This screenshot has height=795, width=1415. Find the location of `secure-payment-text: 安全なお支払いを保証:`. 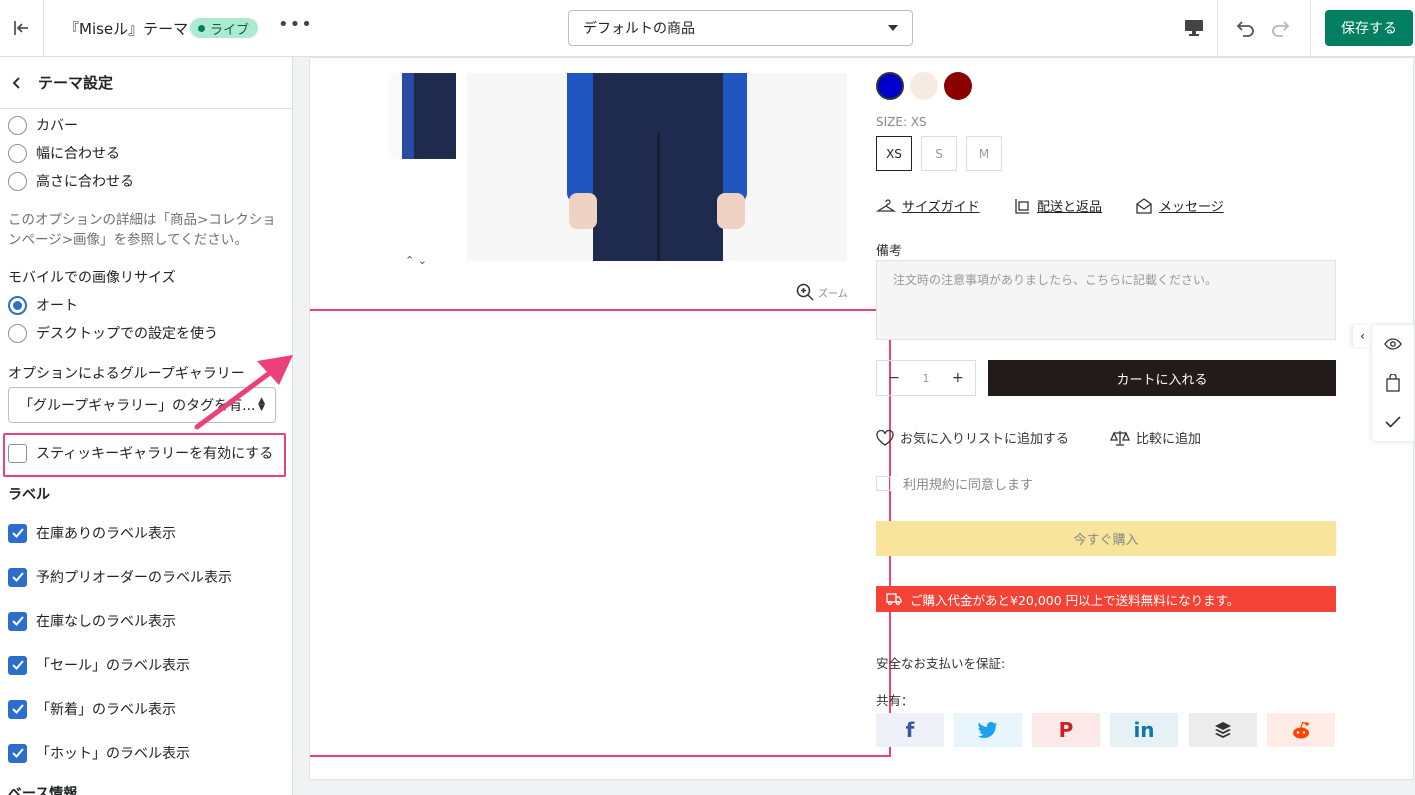

secure-payment-text: 安全なお支払いを保証: is located at coordinates (941, 663).